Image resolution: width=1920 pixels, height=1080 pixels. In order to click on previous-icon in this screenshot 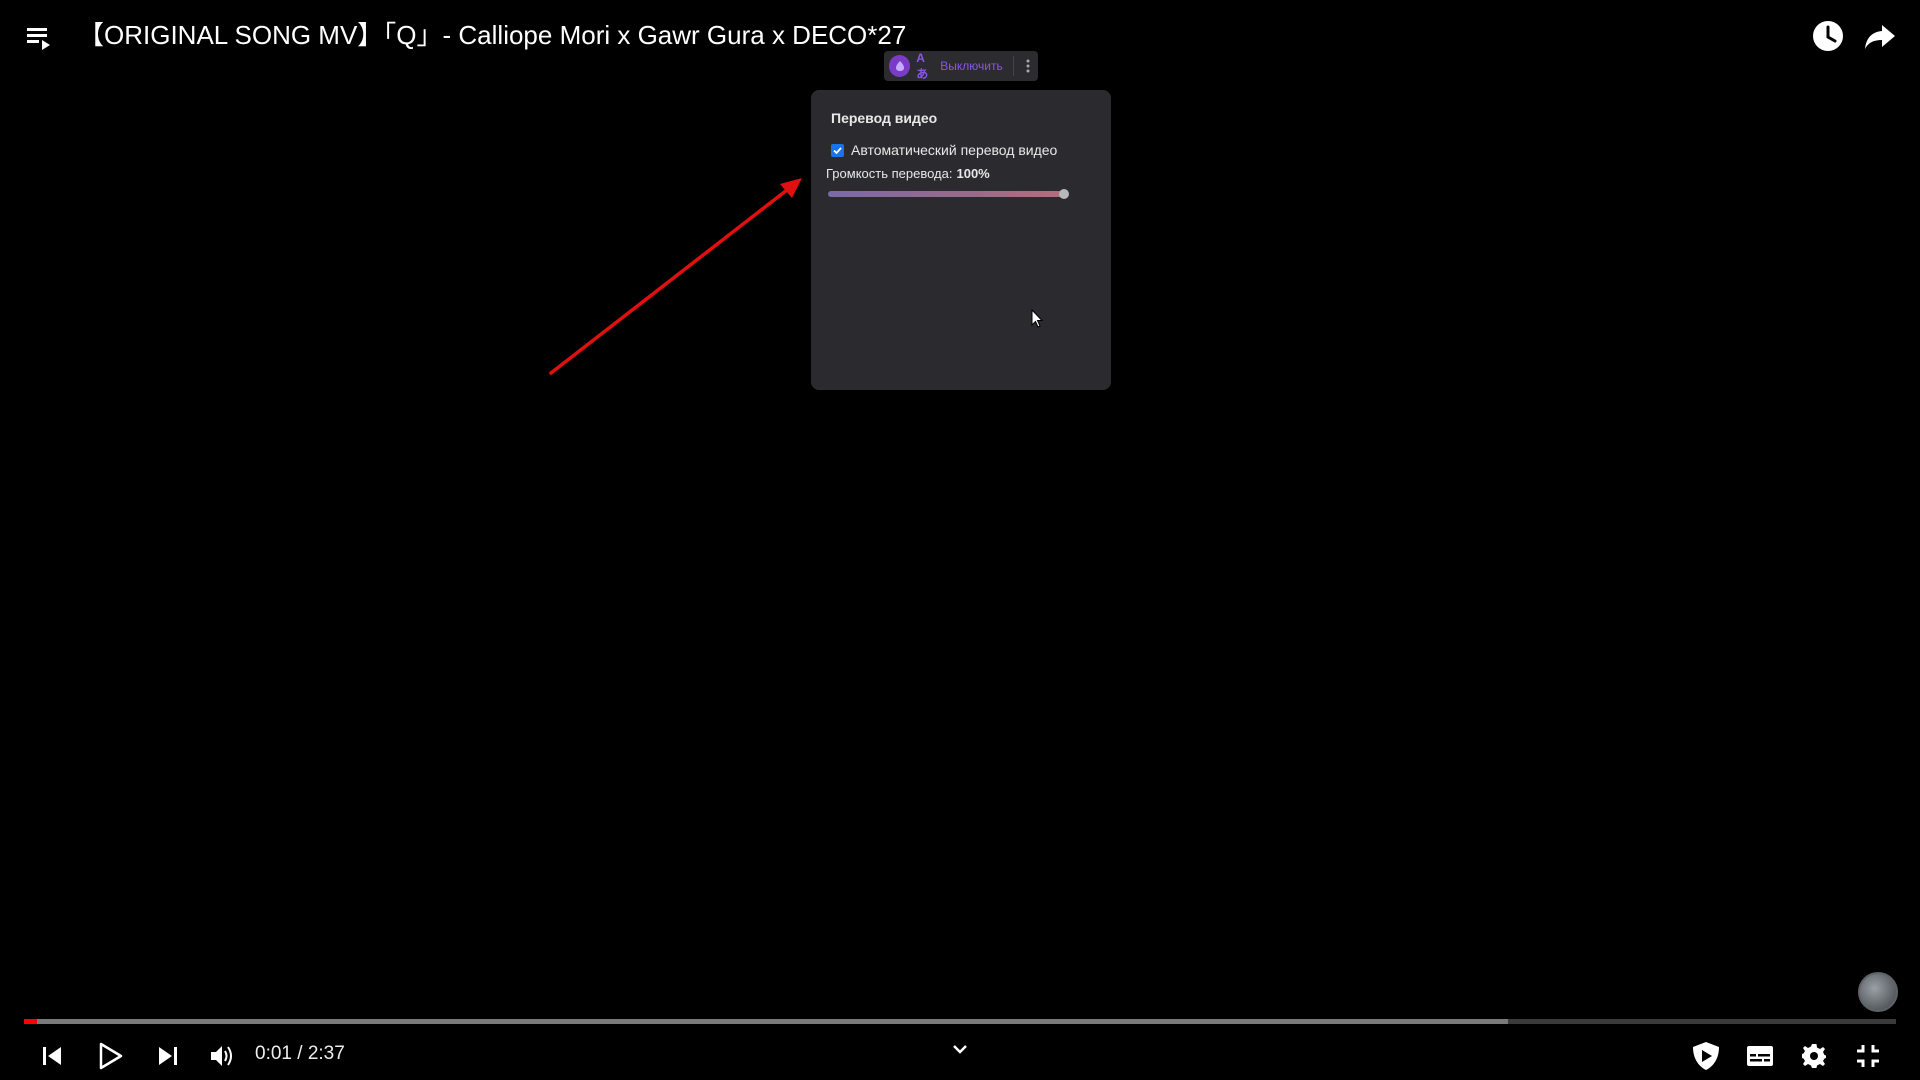, I will do `click(52, 1056)`.